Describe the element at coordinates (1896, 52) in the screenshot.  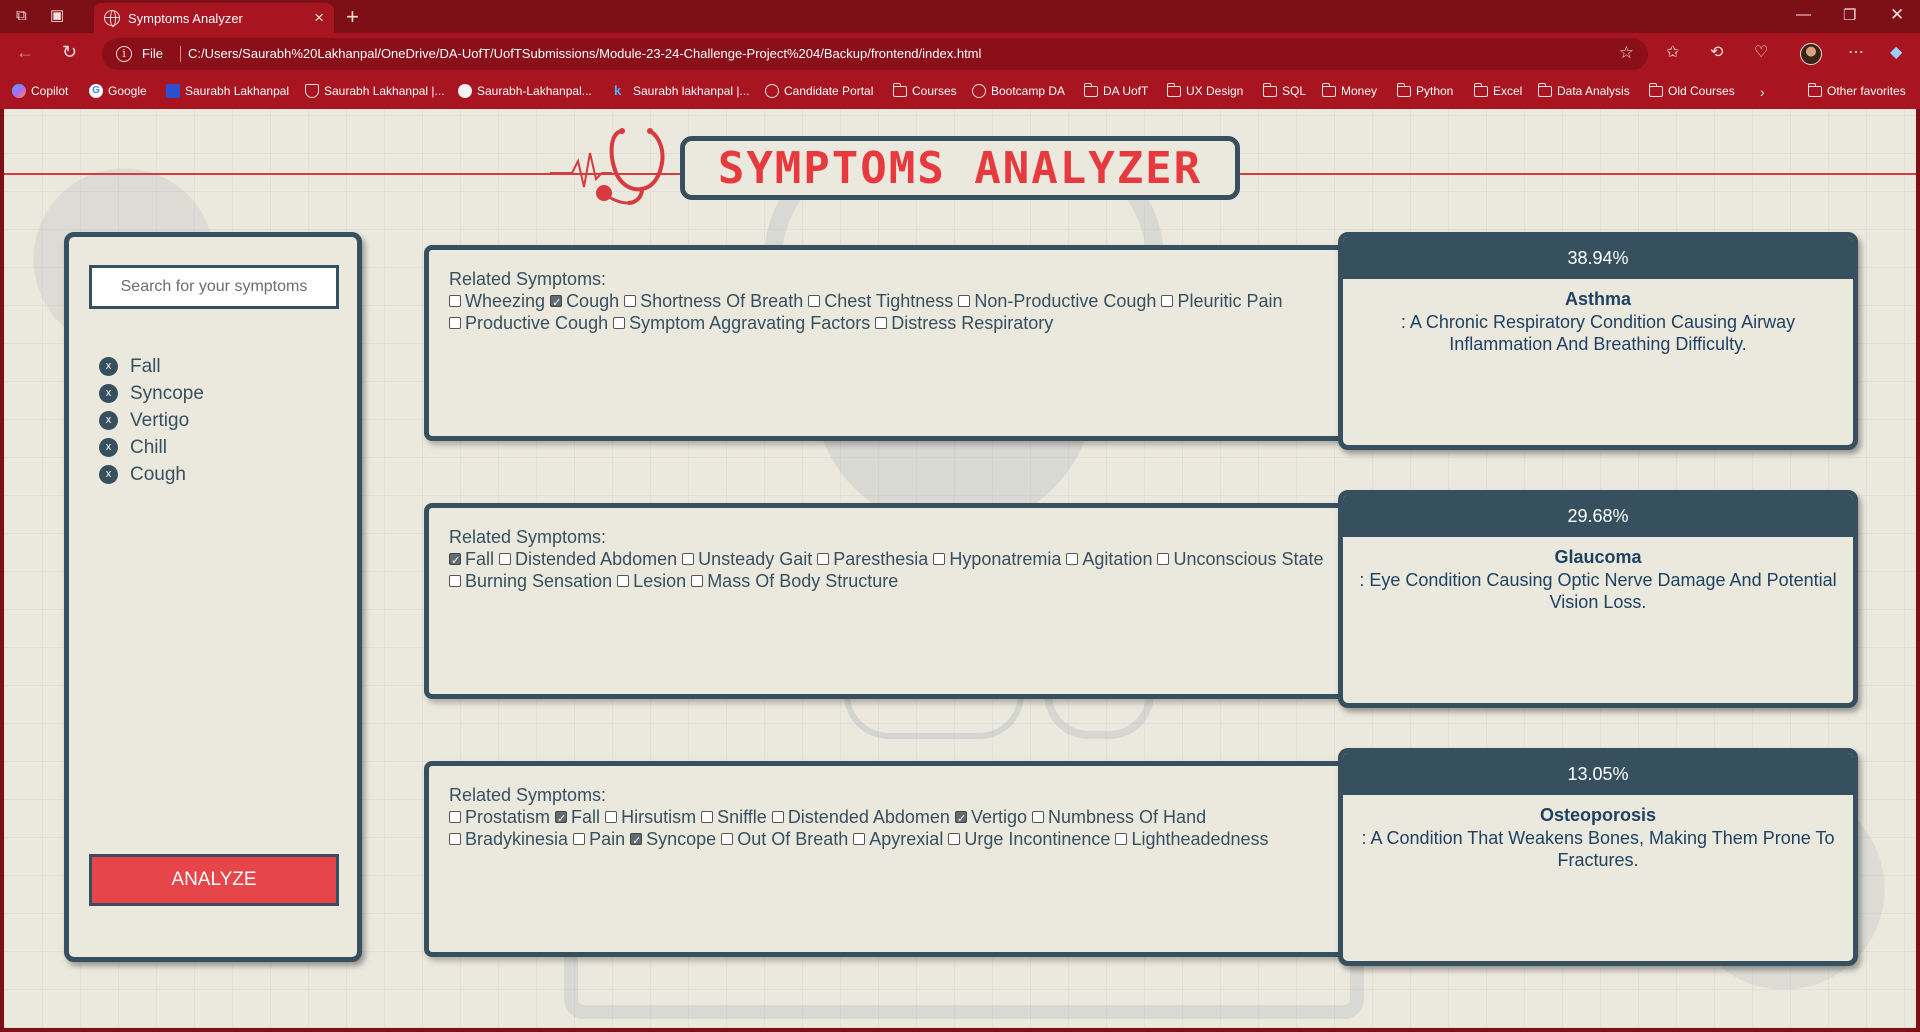
I see `copilot-sidebar-icon: ◆` at that location.